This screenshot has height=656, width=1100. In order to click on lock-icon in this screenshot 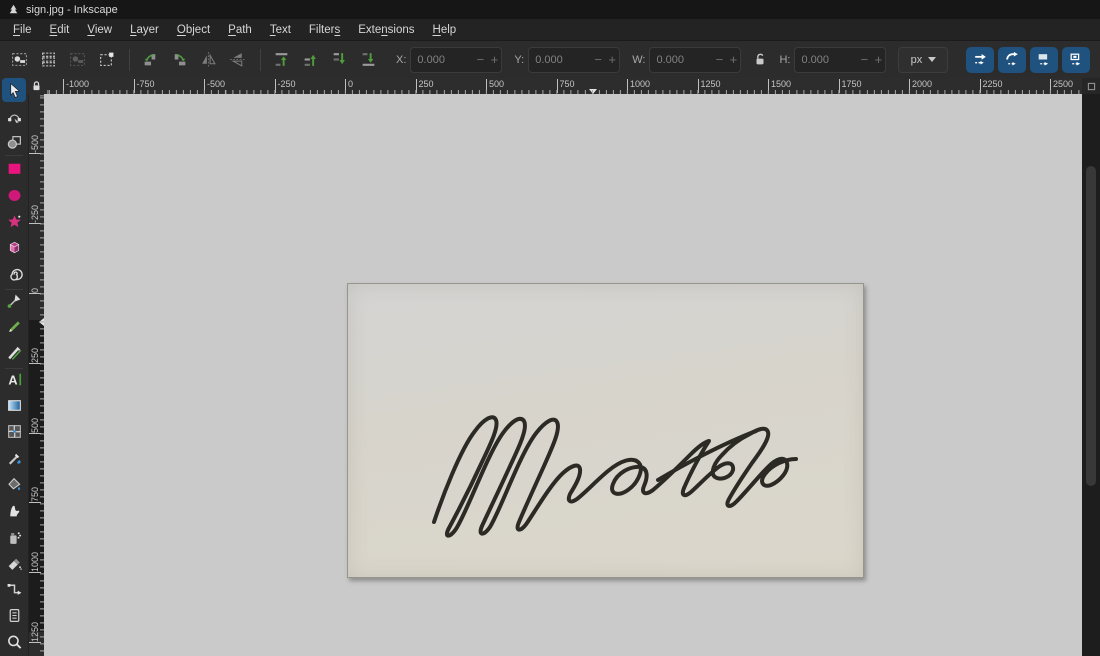, I will do `click(36, 86)`.